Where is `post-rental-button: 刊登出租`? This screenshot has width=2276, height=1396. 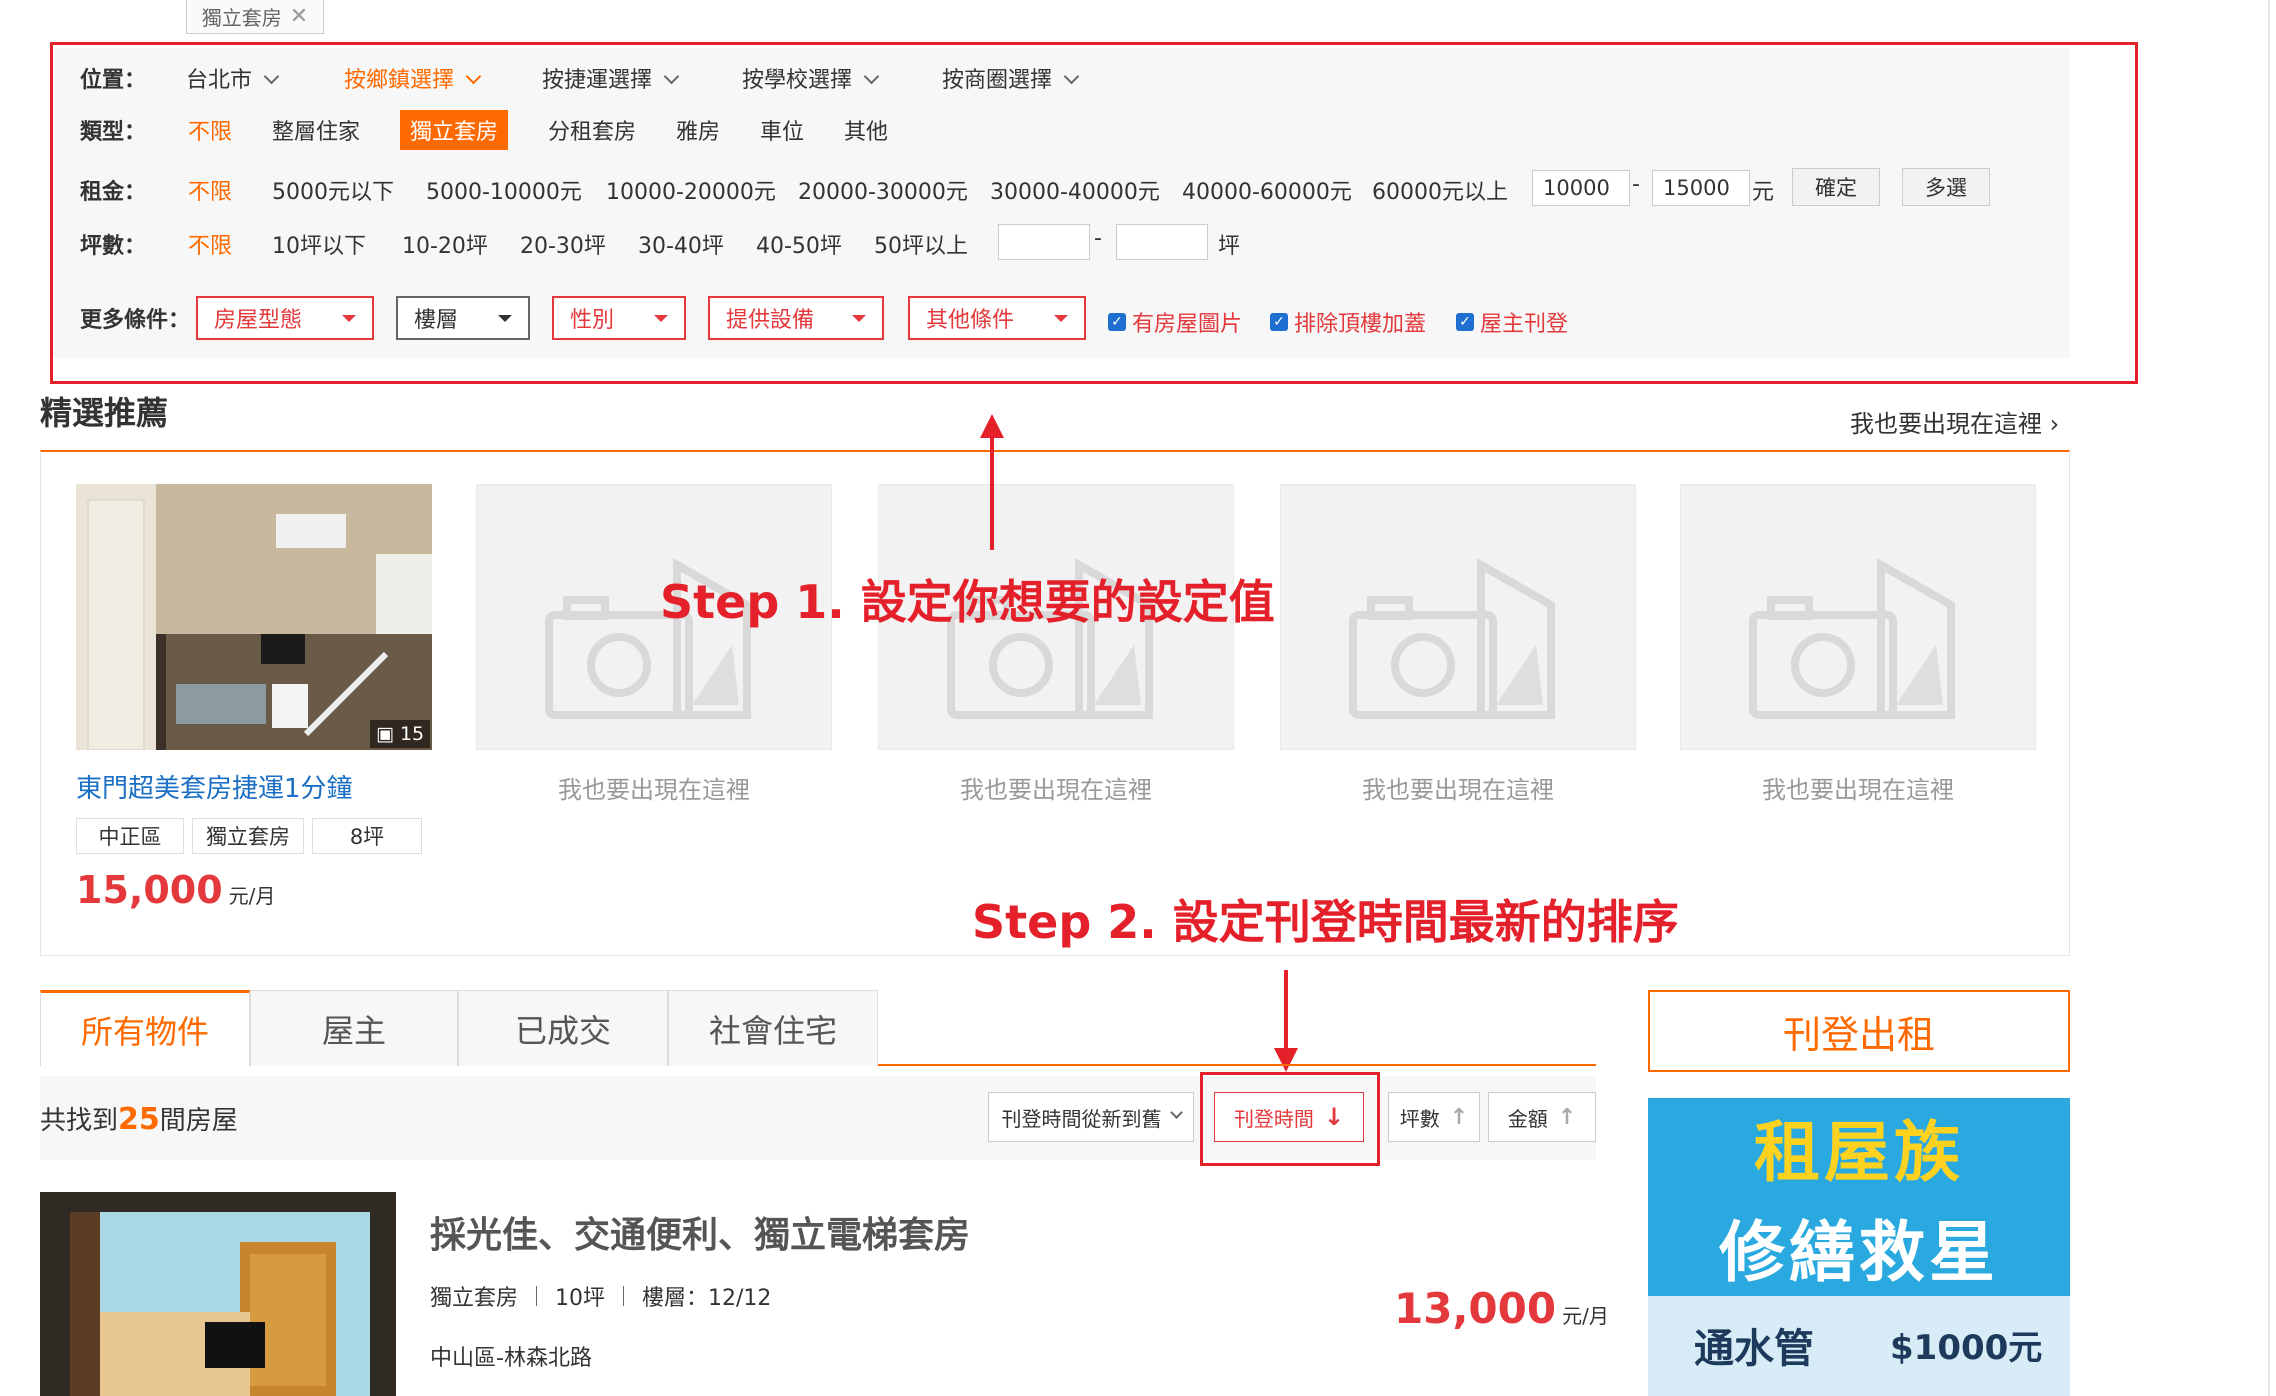
post-rental-button: 刊登出租 is located at coordinates (1859, 1031).